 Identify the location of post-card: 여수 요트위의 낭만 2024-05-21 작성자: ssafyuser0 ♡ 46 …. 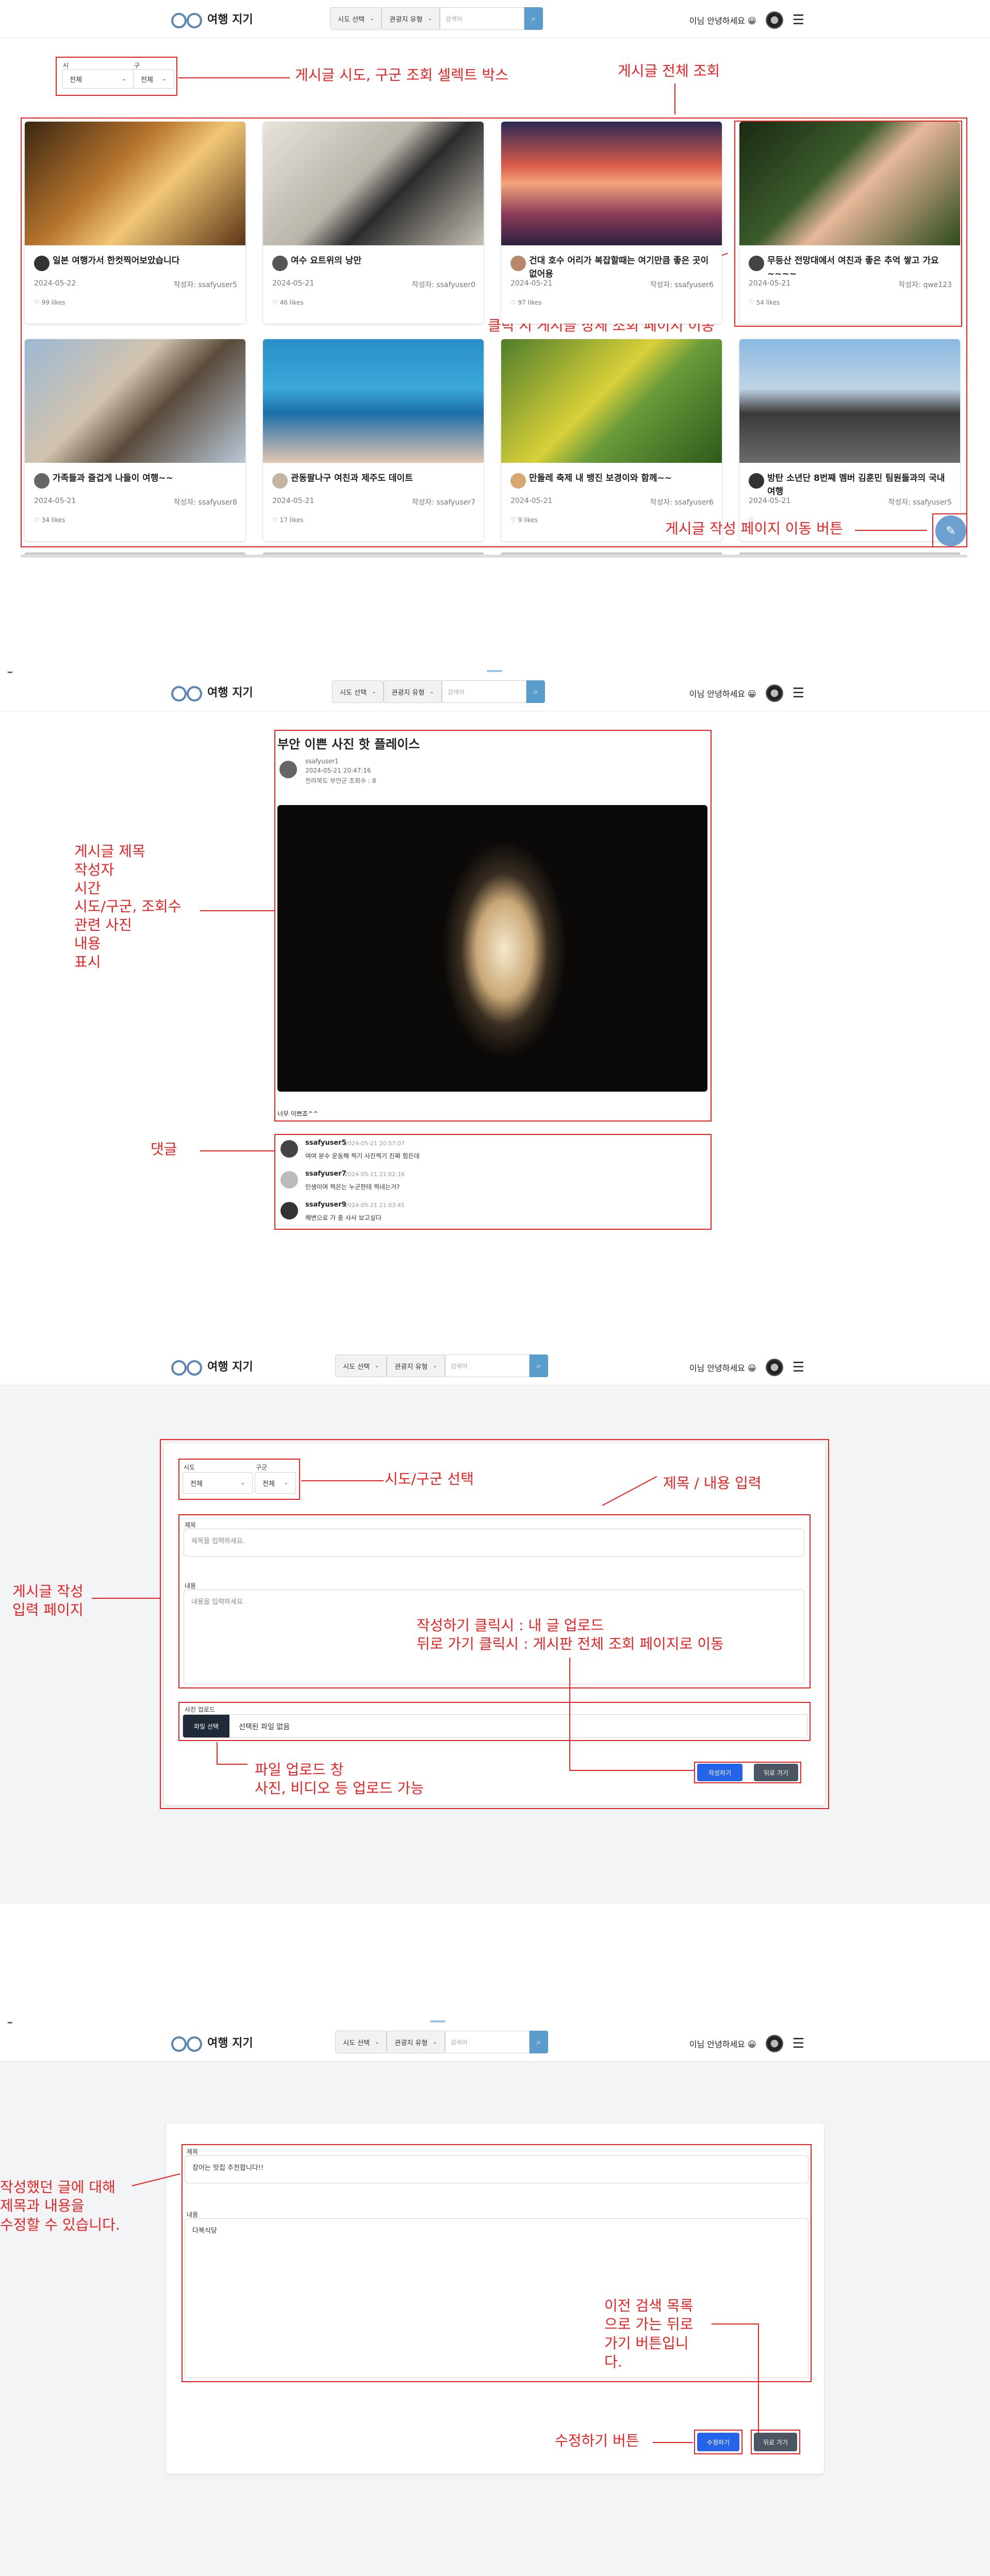
(373, 223).